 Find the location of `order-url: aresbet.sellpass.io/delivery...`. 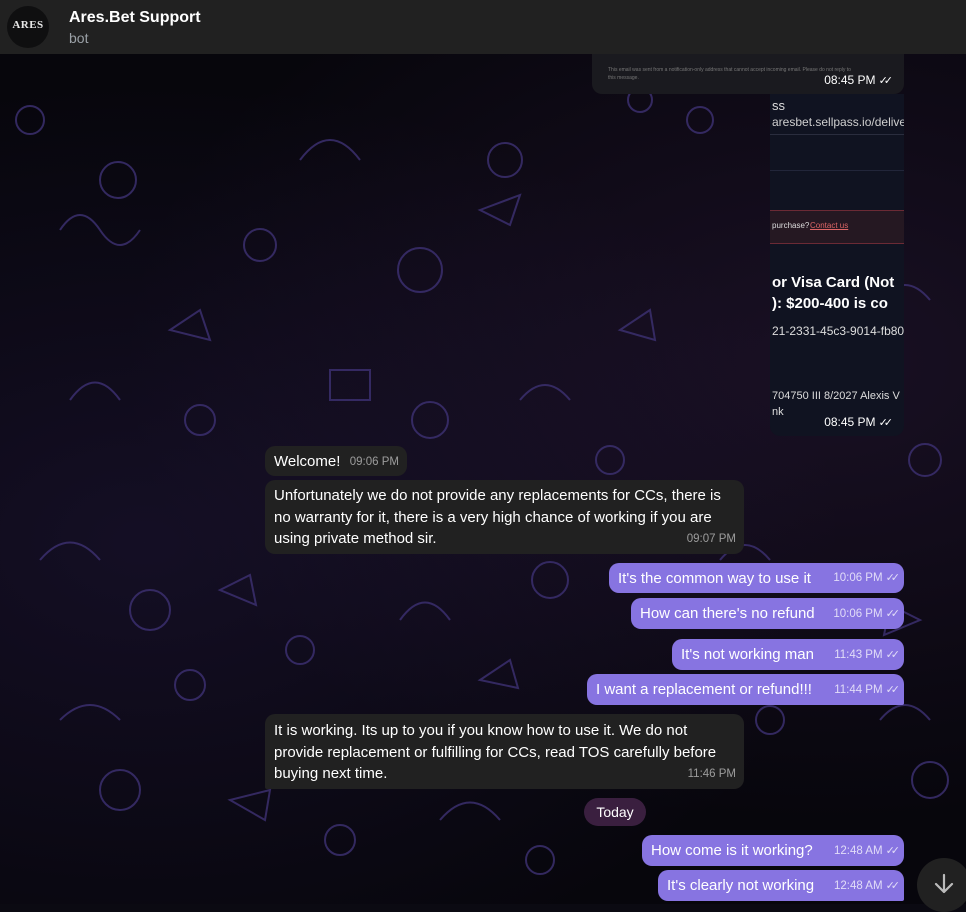

order-url: aresbet.sellpass.io/delivery... is located at coordinates (838, 122).